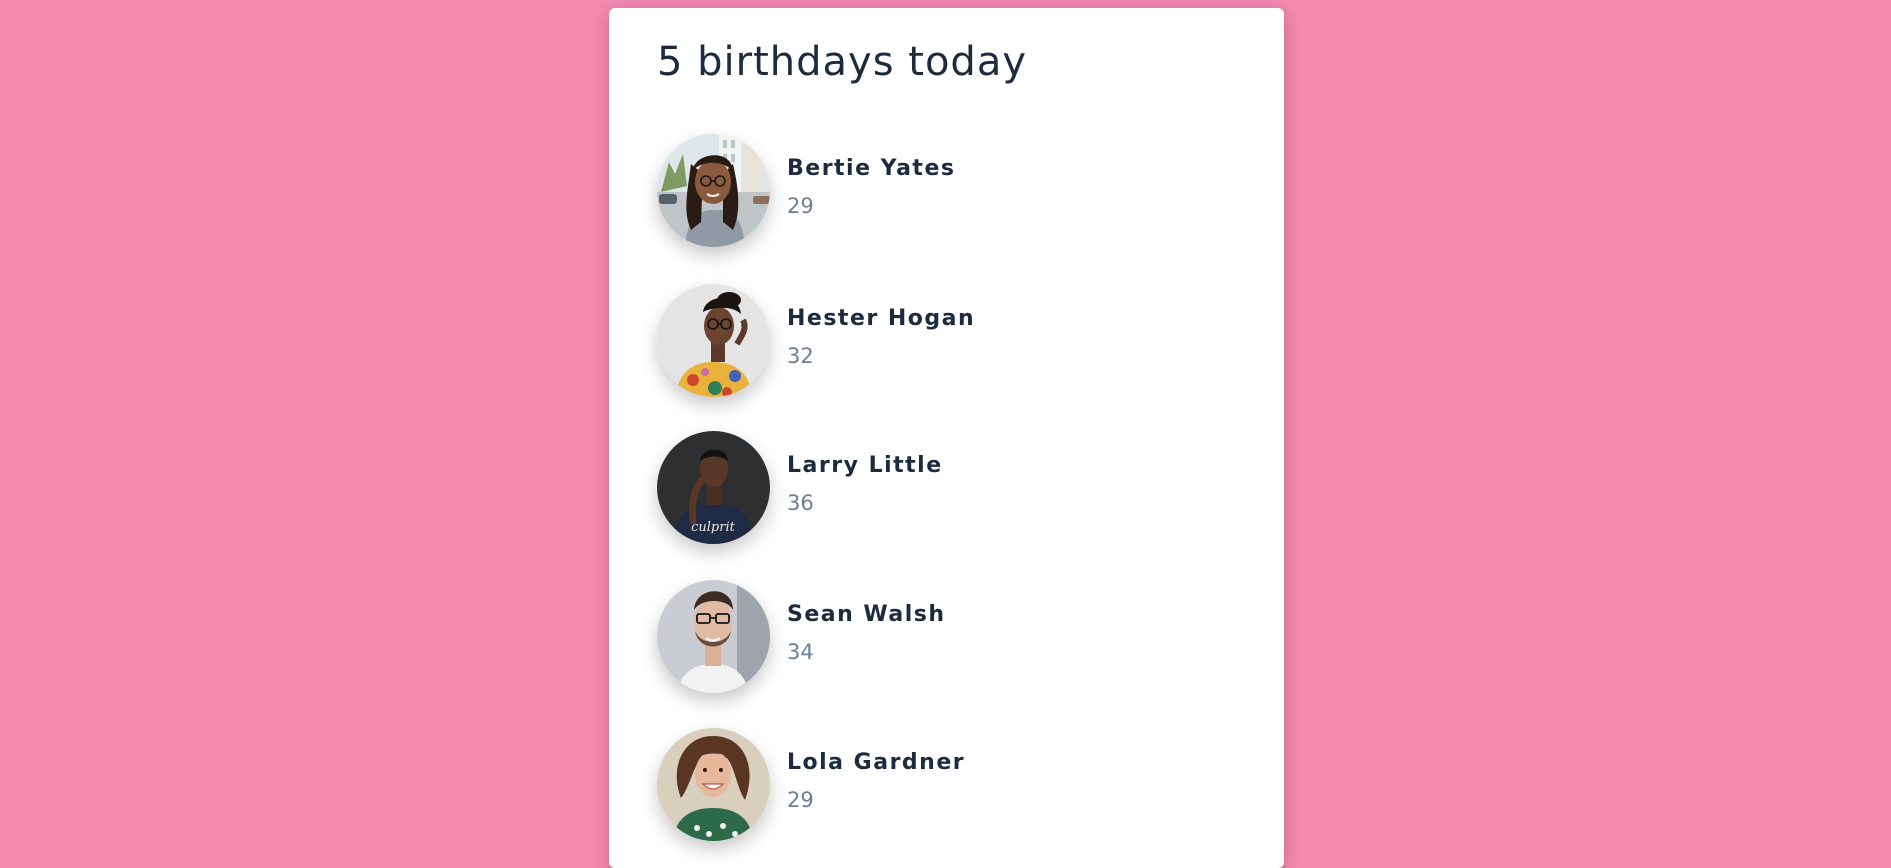 The width and height of the screenshot is (1891, 868). Describe the element at coordinates (881, 318) in the screenshot. I see `person-name: Hester Hogan` at that location.